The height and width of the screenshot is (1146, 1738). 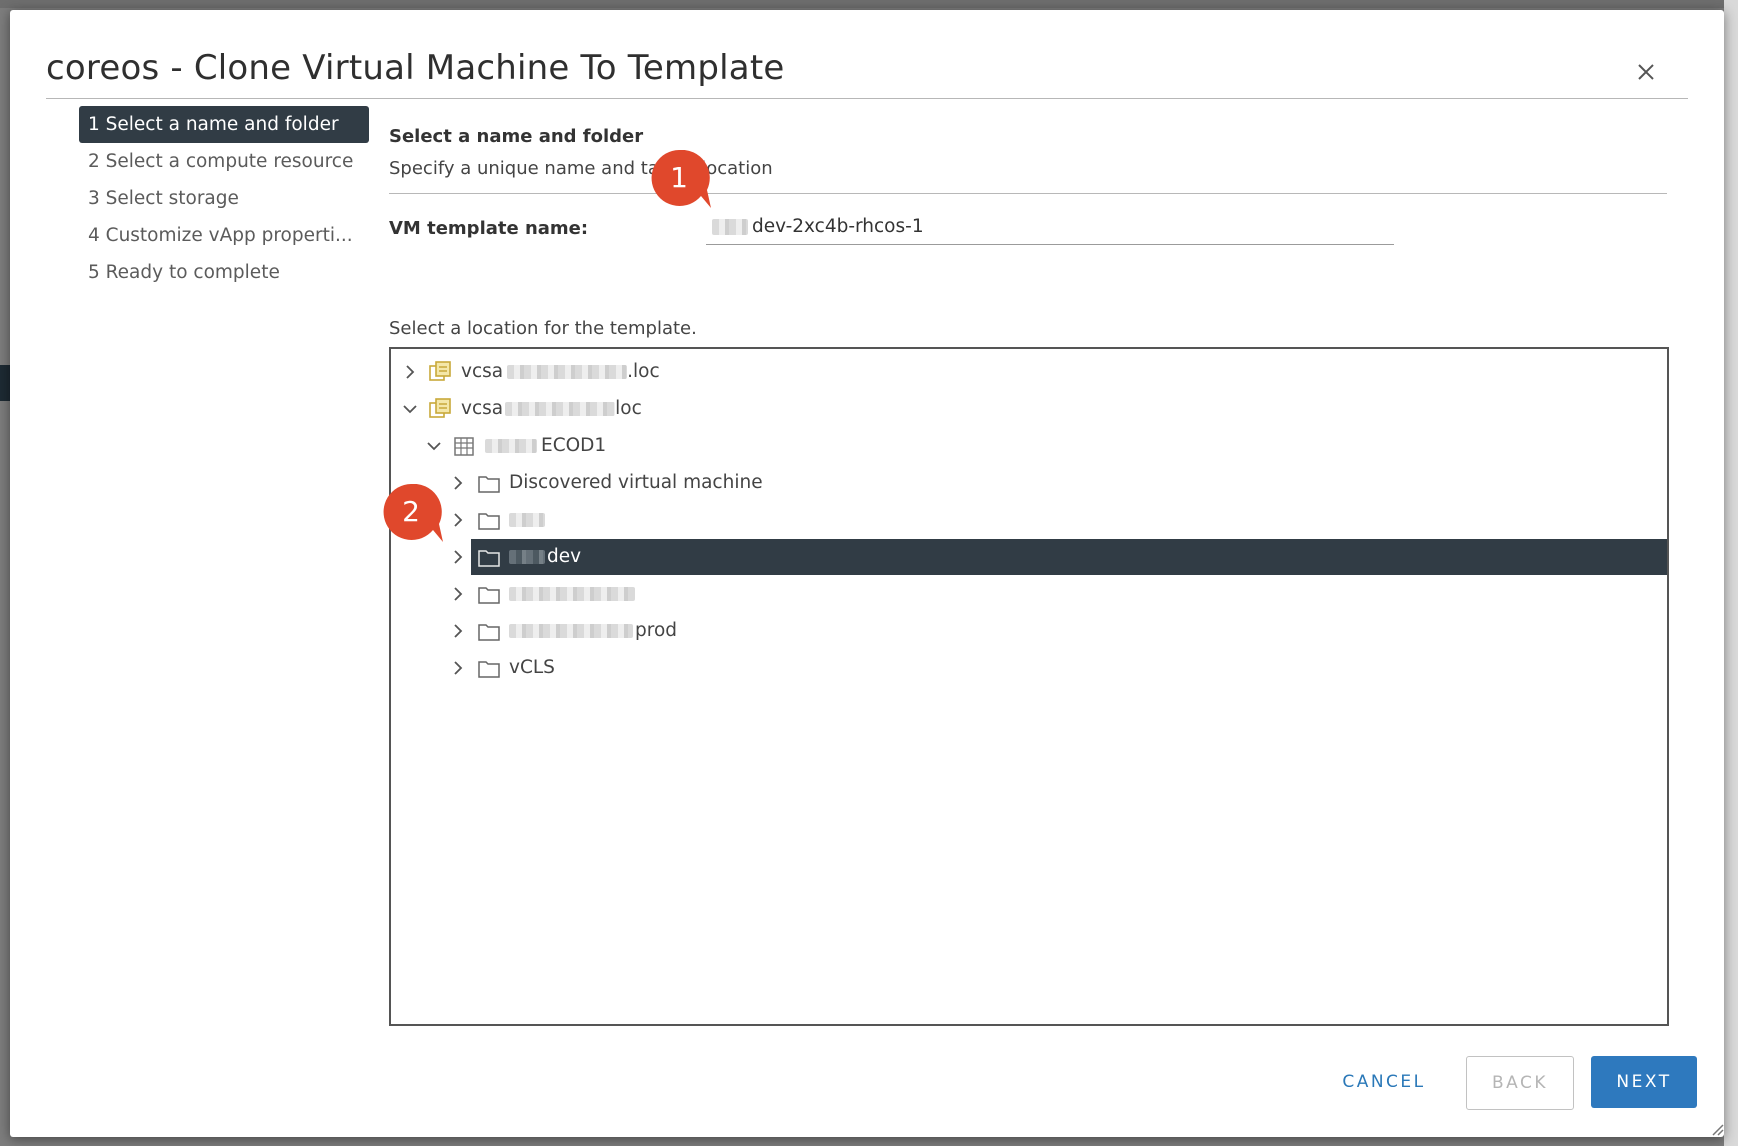 I want to click on vm-template-name-input, so click(x=1050, y=226).